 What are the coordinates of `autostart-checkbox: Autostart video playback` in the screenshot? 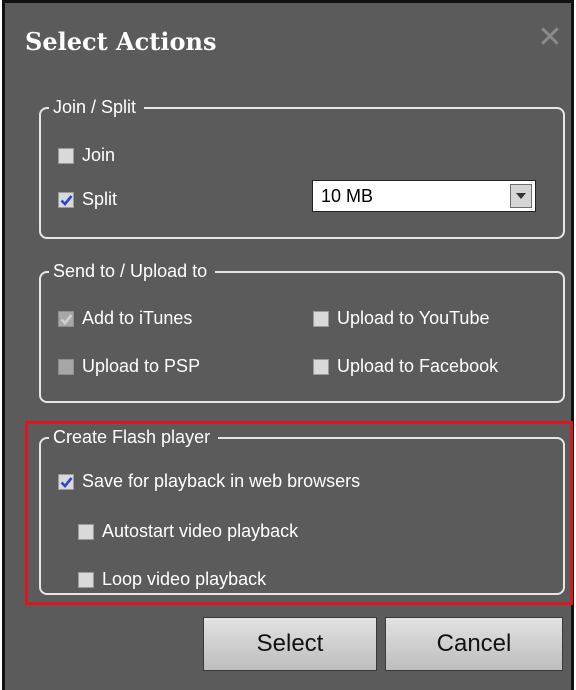 It's located at (188, 531).